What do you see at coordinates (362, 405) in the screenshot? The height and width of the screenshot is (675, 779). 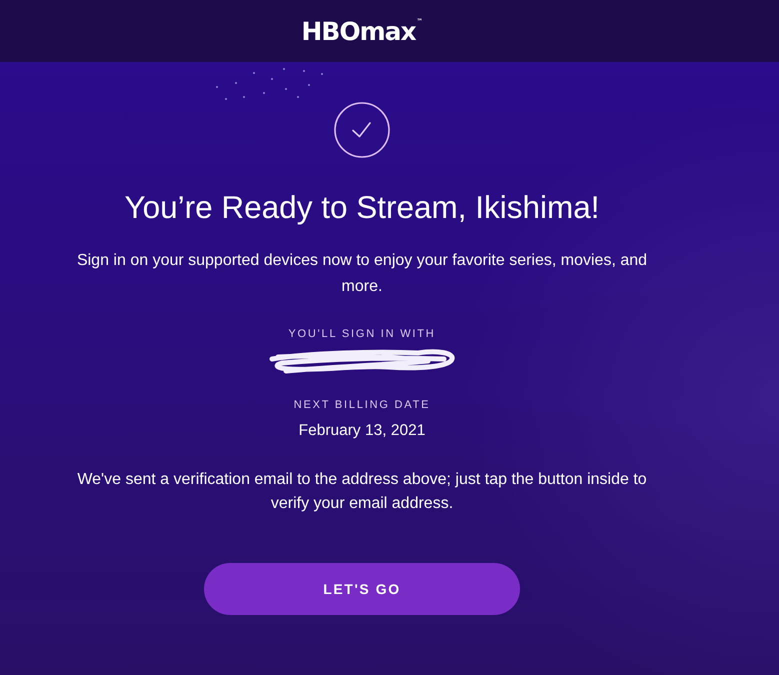 I see `detail-label: NEXT BILLING DATE` at bounding box center [362, 405].